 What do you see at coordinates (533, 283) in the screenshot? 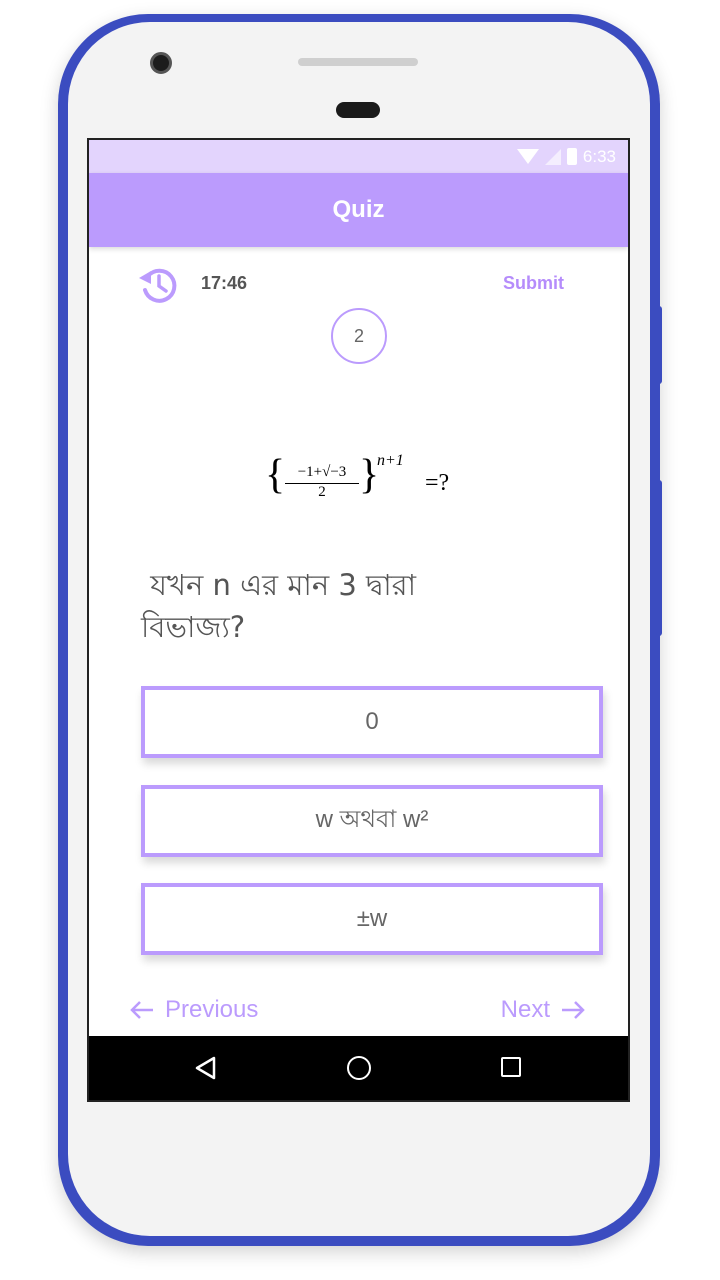
I see `submit-button: Submit` at bounding box center [533, 283].